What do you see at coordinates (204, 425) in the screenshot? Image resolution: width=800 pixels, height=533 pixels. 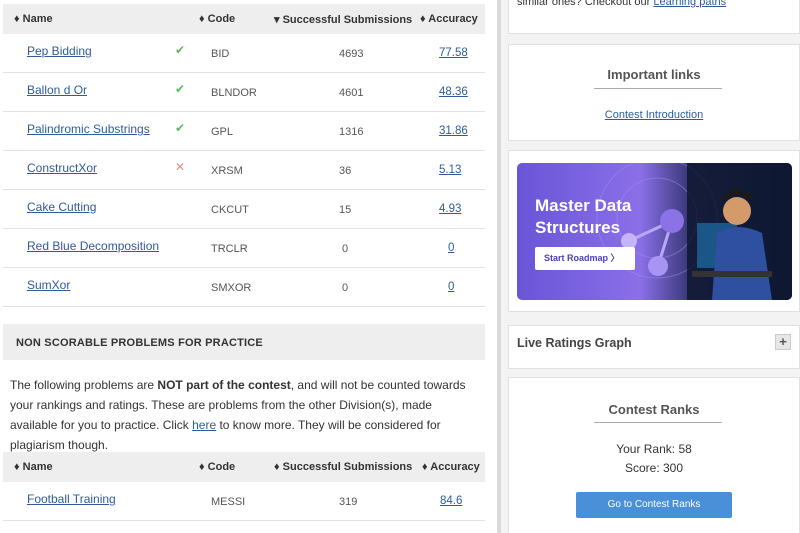 I see `here-link: here` at bounding box center [204, 425].